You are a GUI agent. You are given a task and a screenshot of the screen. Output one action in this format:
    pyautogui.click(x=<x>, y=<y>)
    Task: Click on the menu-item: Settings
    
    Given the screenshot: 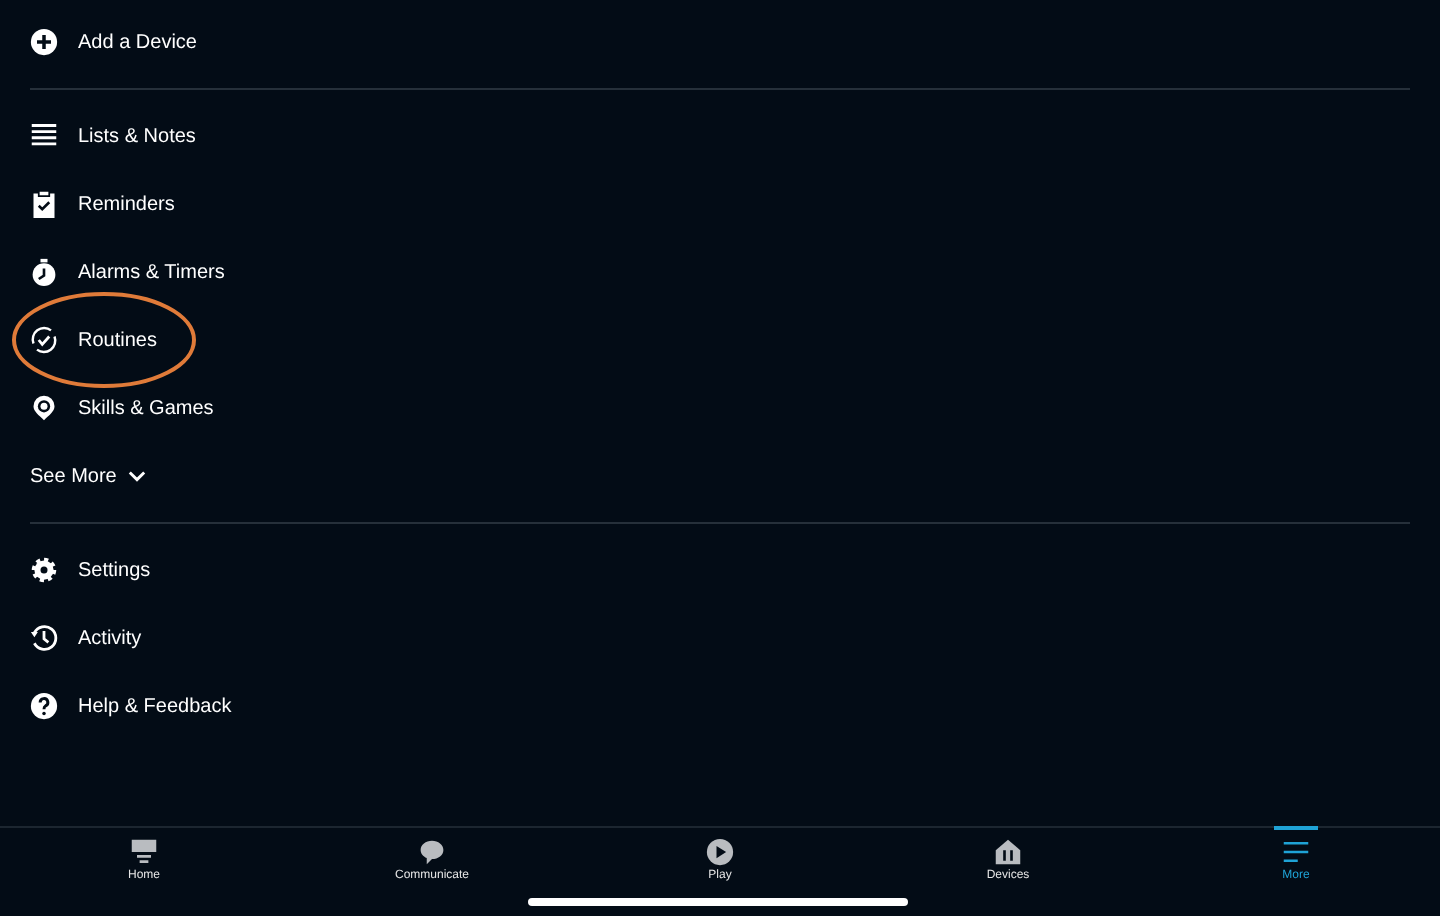 What is the action you would take?
    pyautogui.click(x=720, y=570)
    